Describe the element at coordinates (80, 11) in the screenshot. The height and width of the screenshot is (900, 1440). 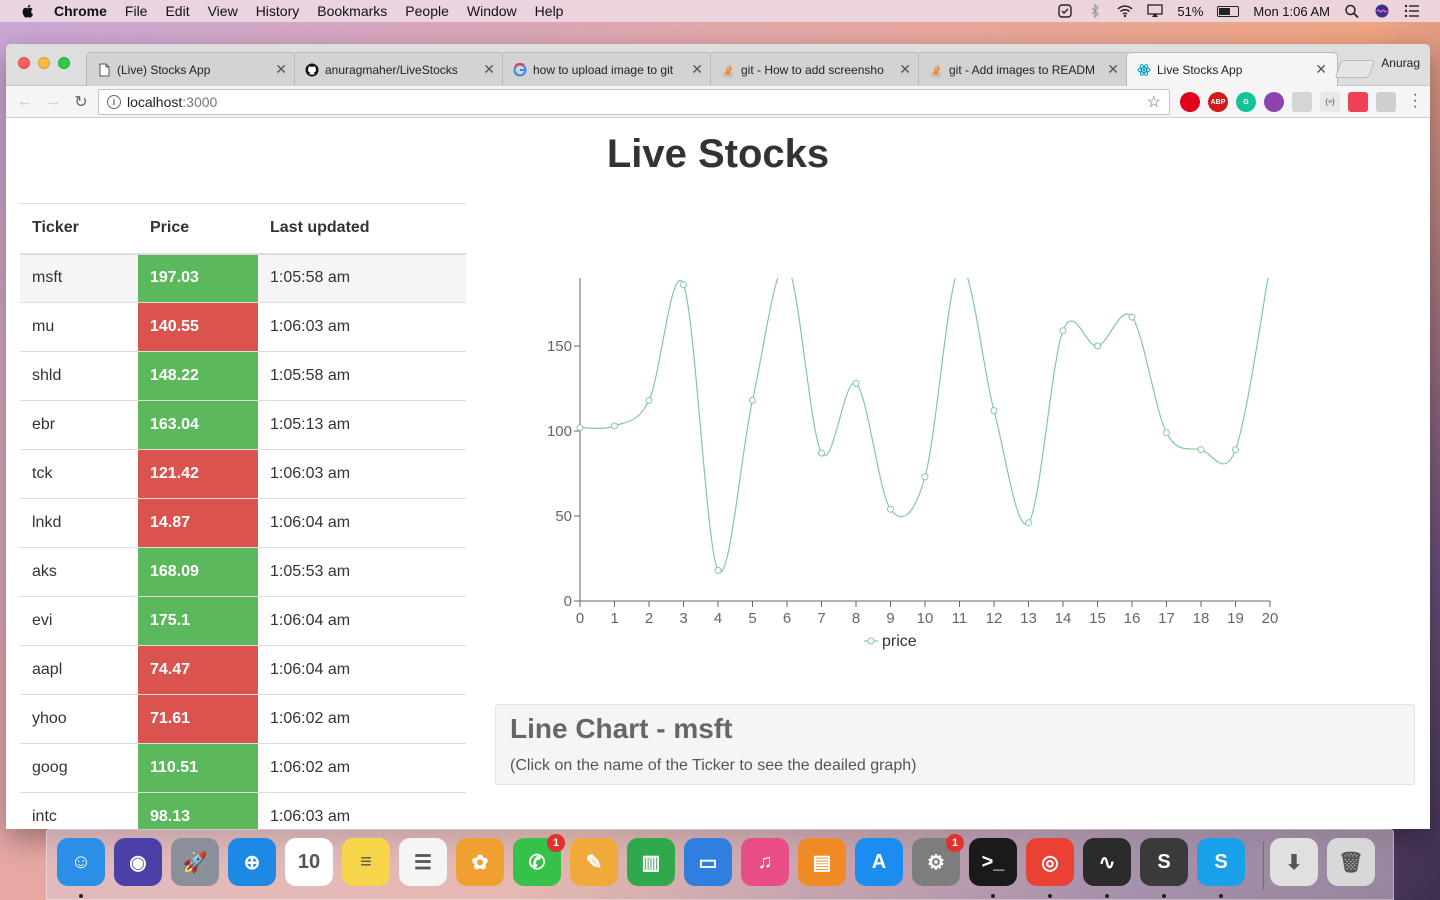
I see `menu-app-name: Chrome` at that location.